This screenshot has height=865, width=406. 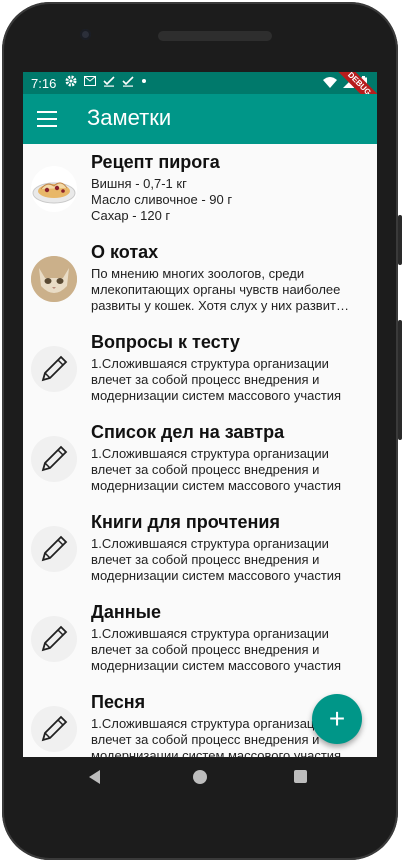 What do you see at coordinates (129, 117) in the screenshot?
I see `page-title: Заметки` at bounding box center [129, 117].